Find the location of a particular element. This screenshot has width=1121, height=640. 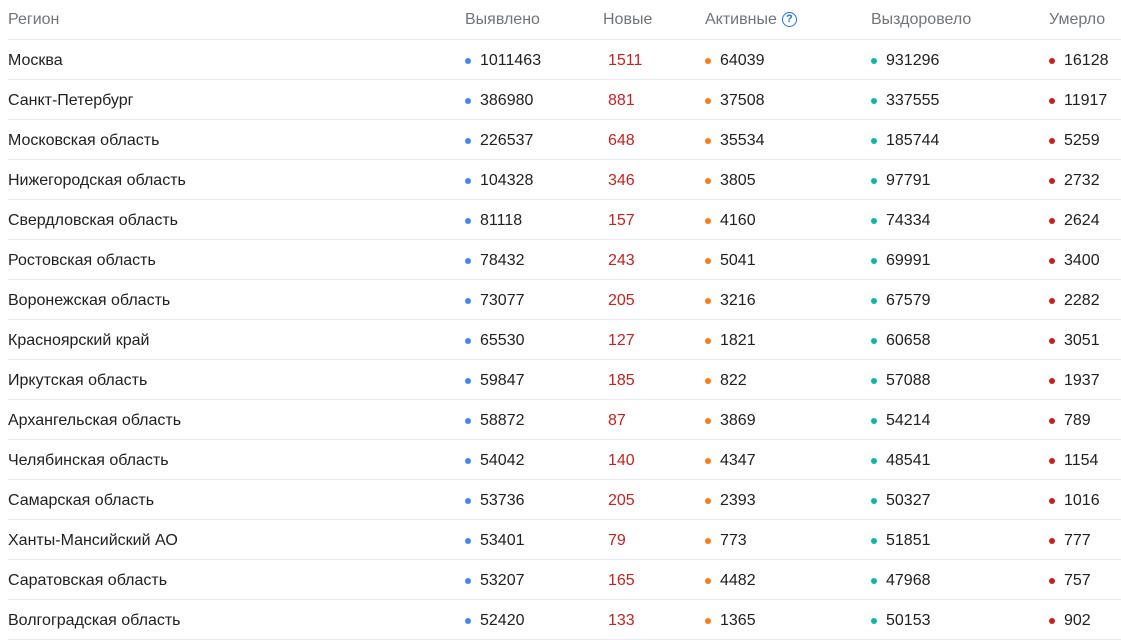

found-cell: 386980 is located at coordinates (499, 100).